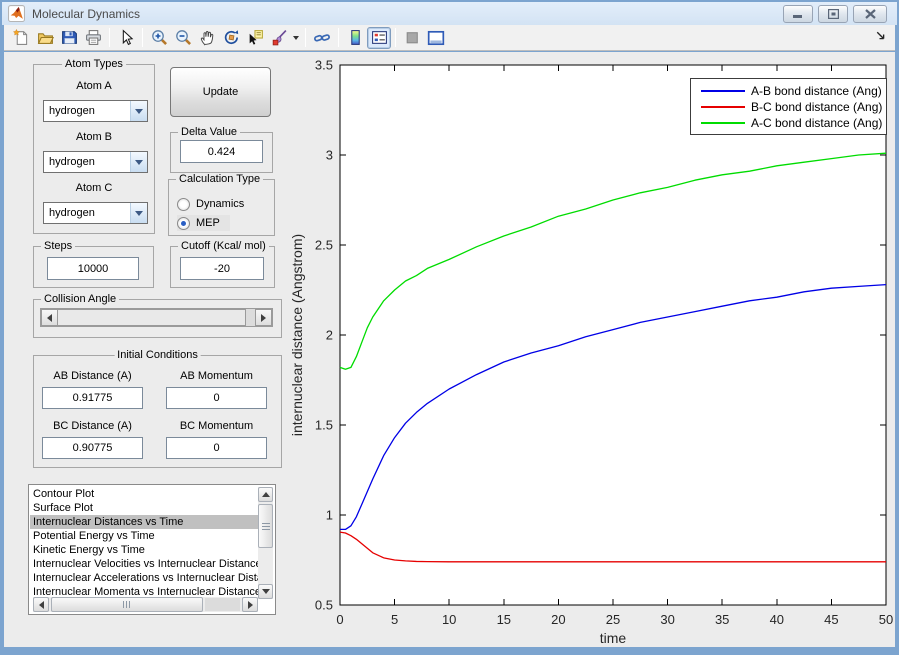 This screenshot has height=655, width=899. I want to click on dynamics-radio-row: Dynamics, so click(210, 204).